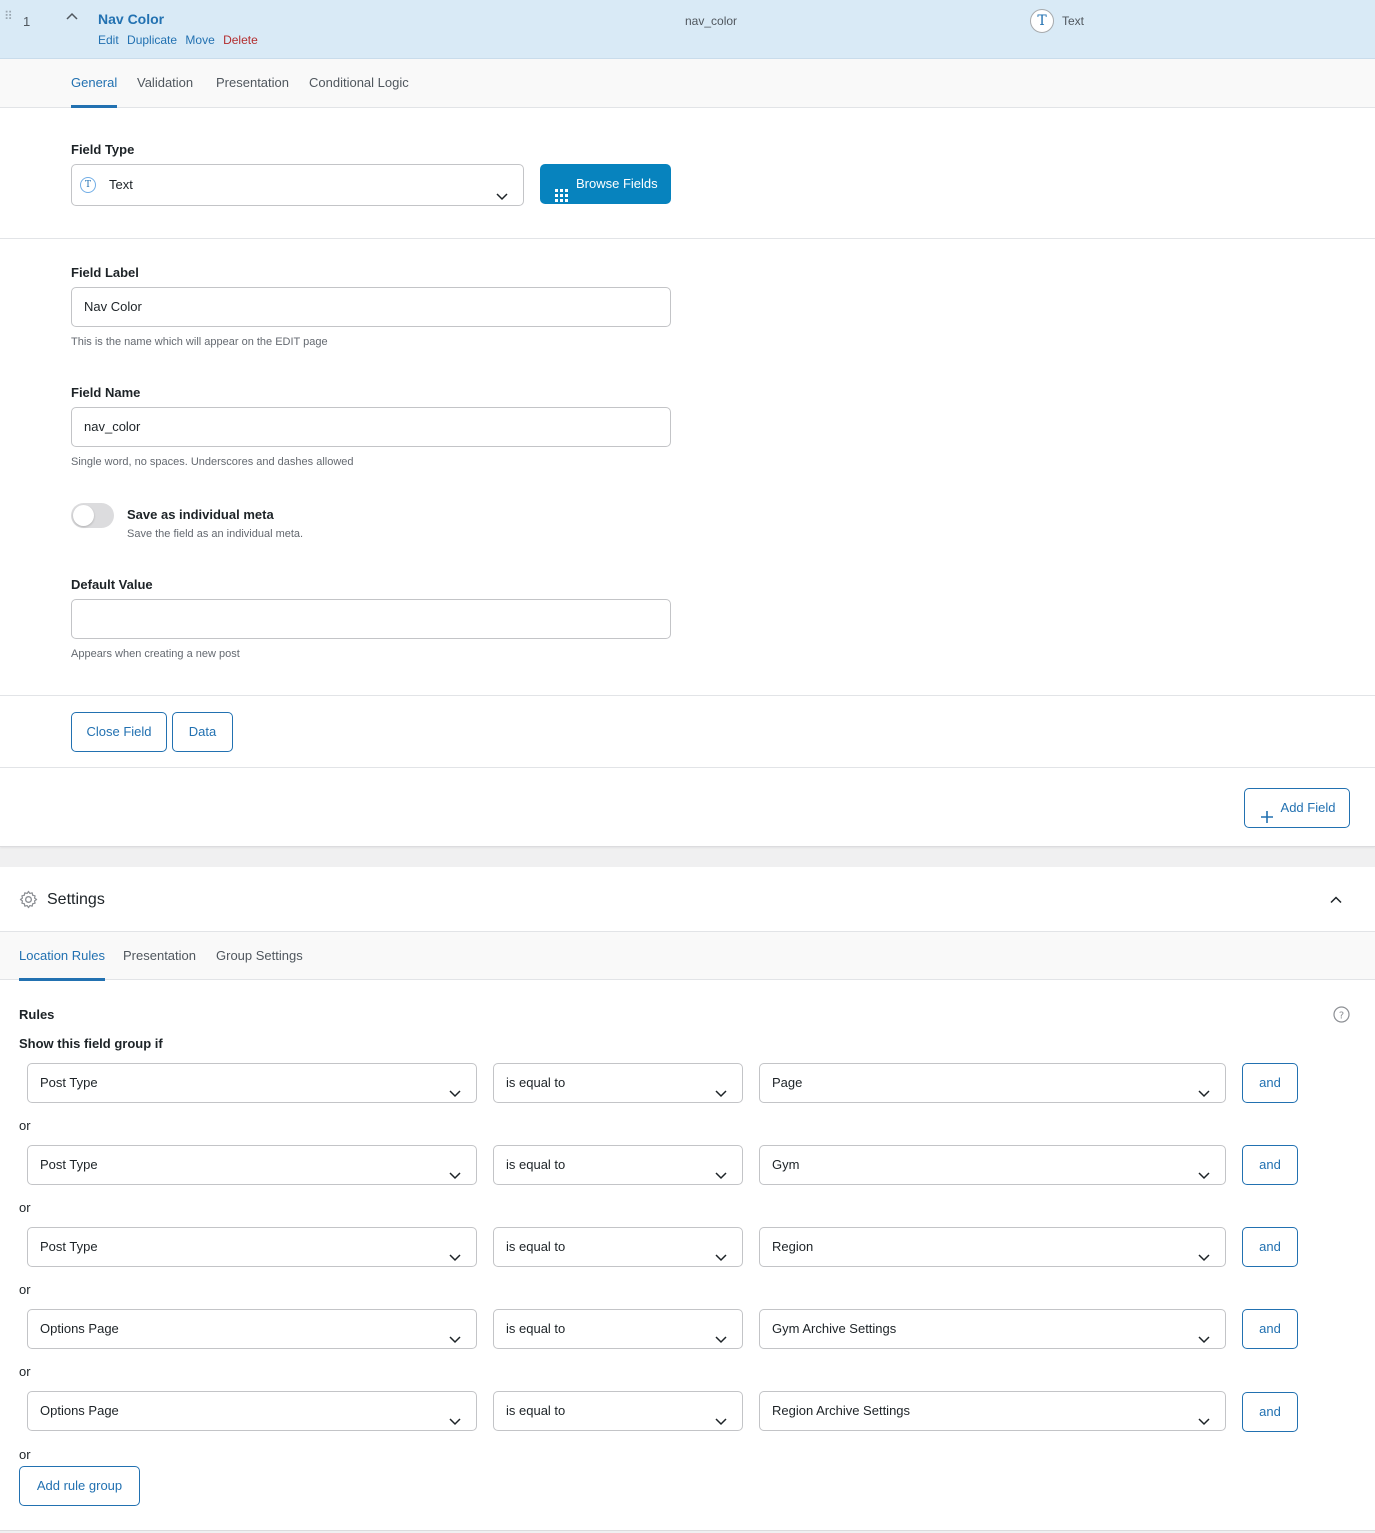  I want to click on drag-handle-icon: ⠿, so click(8, 16).